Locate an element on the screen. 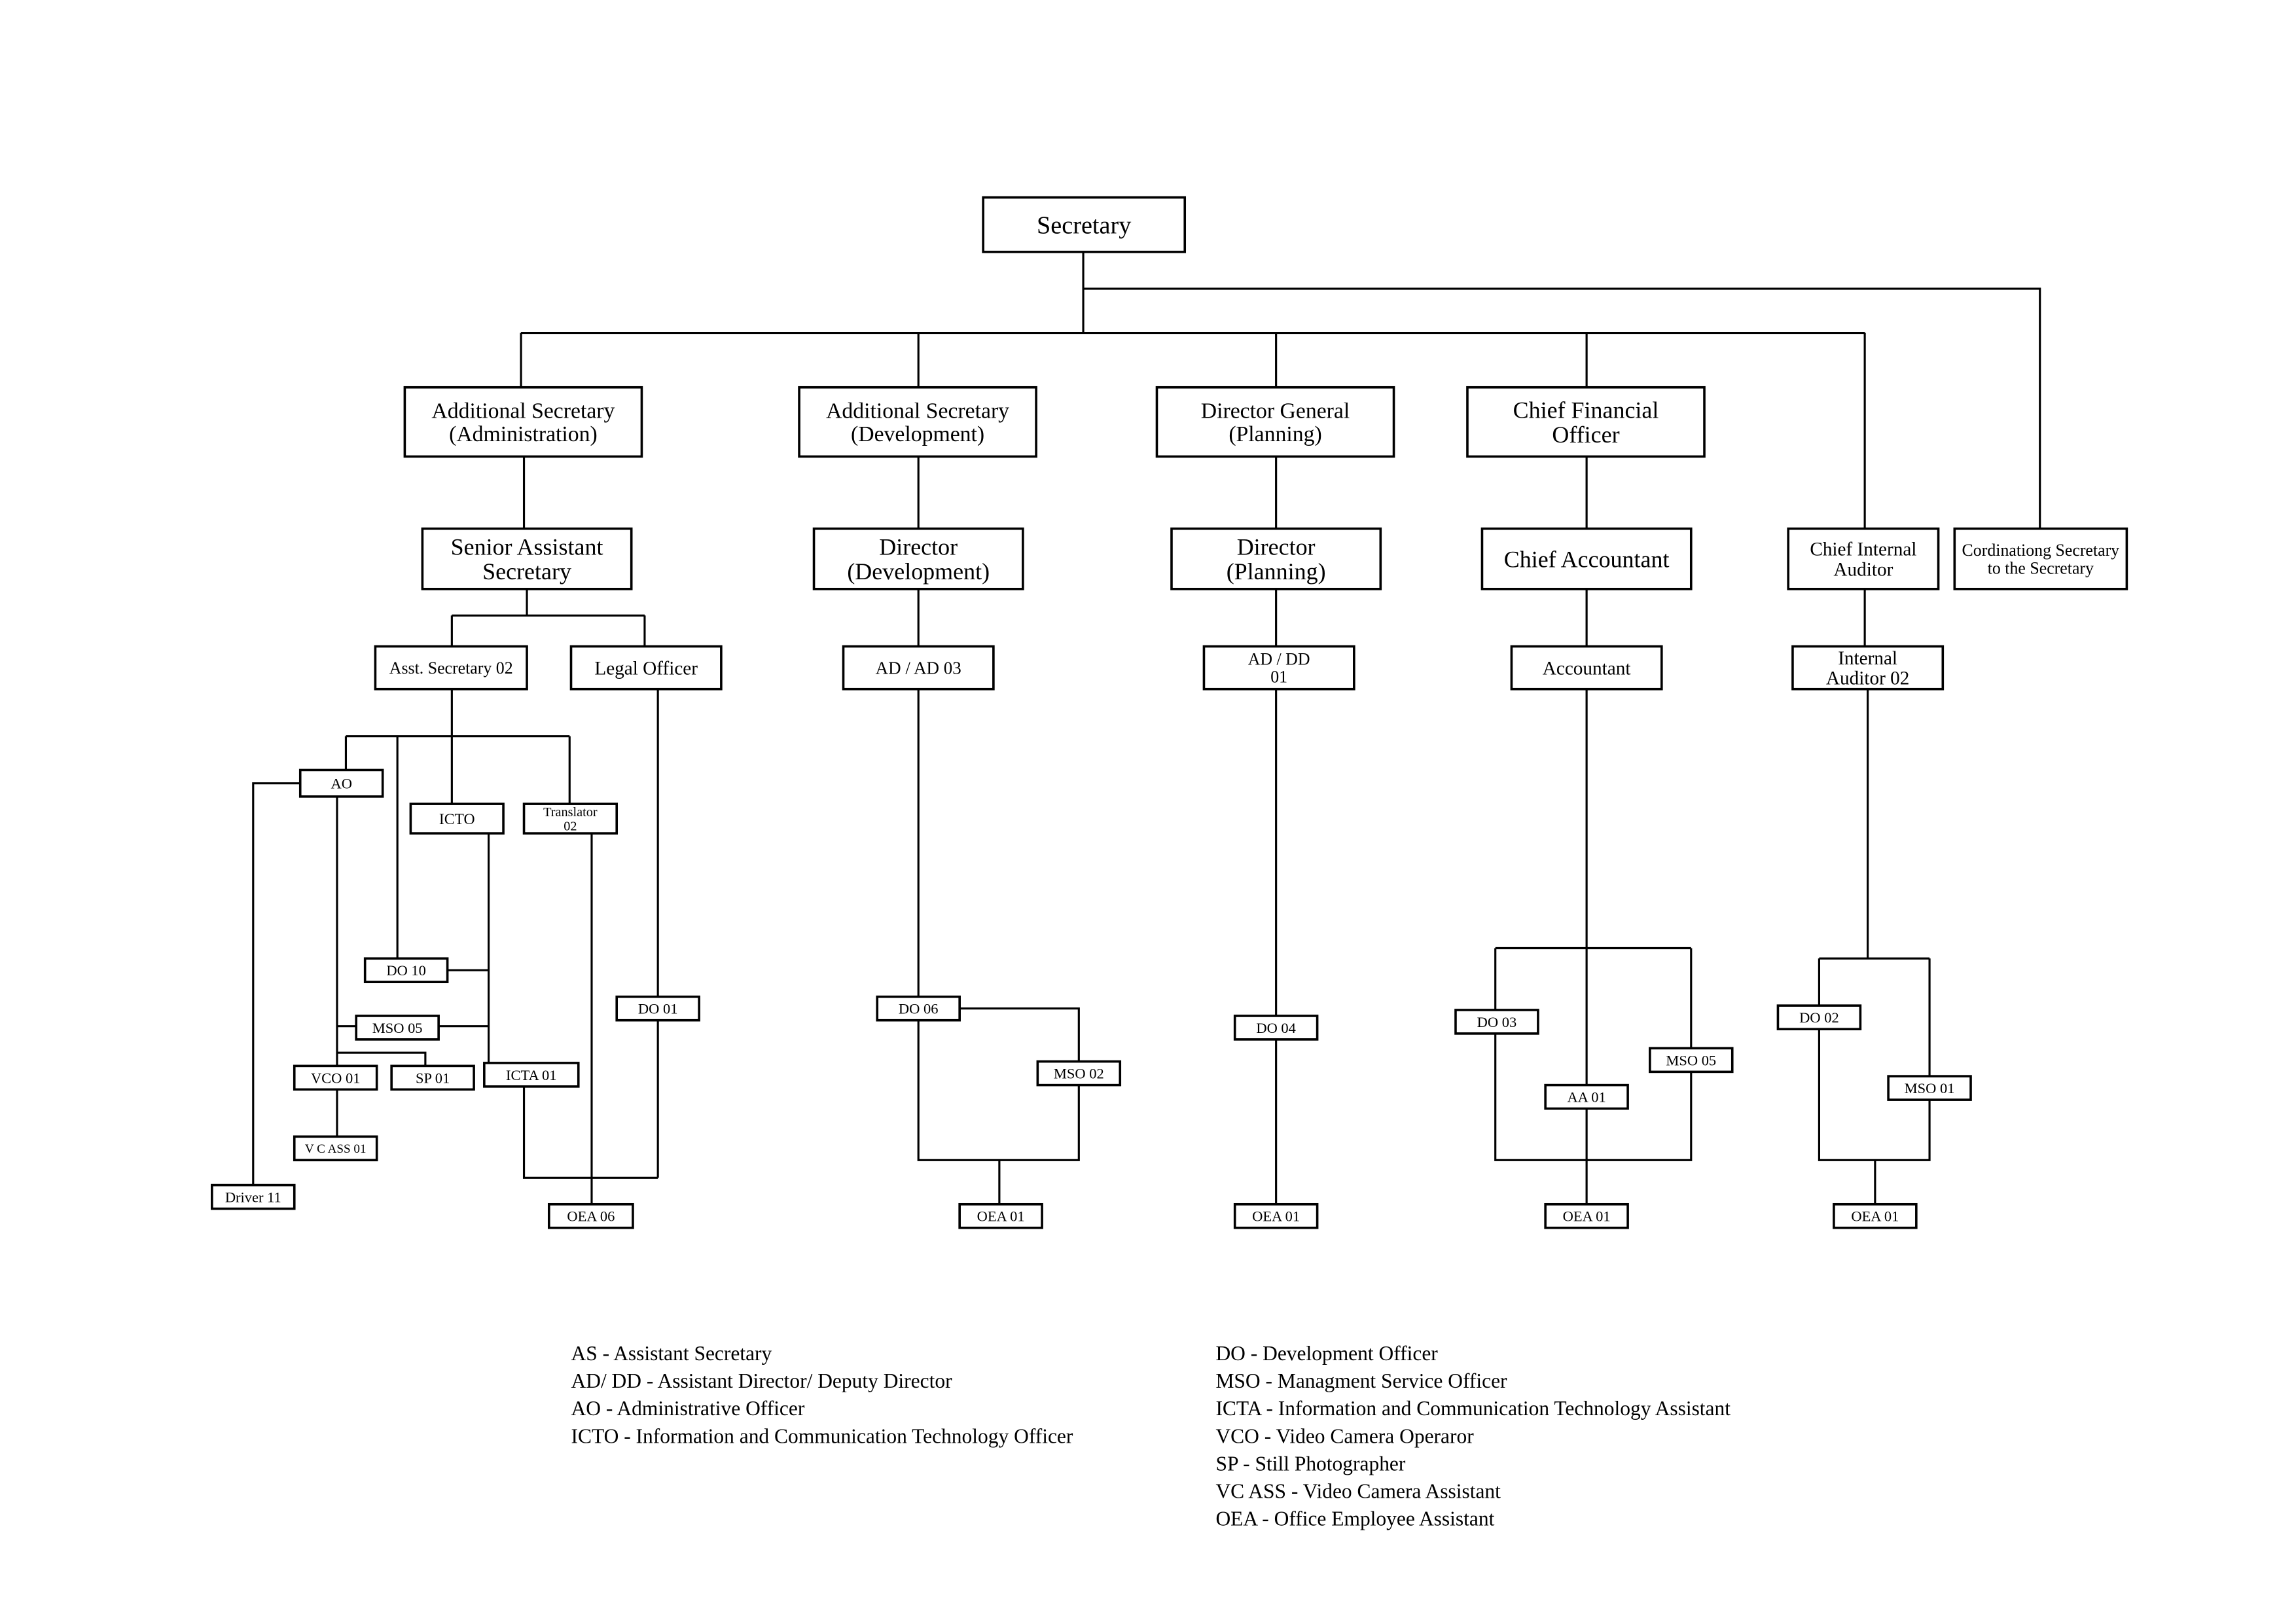 This screenshot has width=2296, height=1624. node-legal: Legal Officer is located at coordinates (646, 668).